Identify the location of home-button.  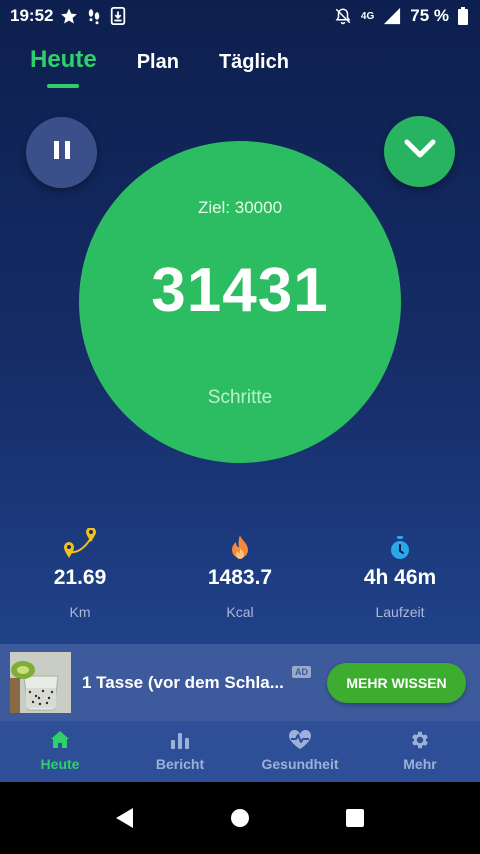
(240, 818).